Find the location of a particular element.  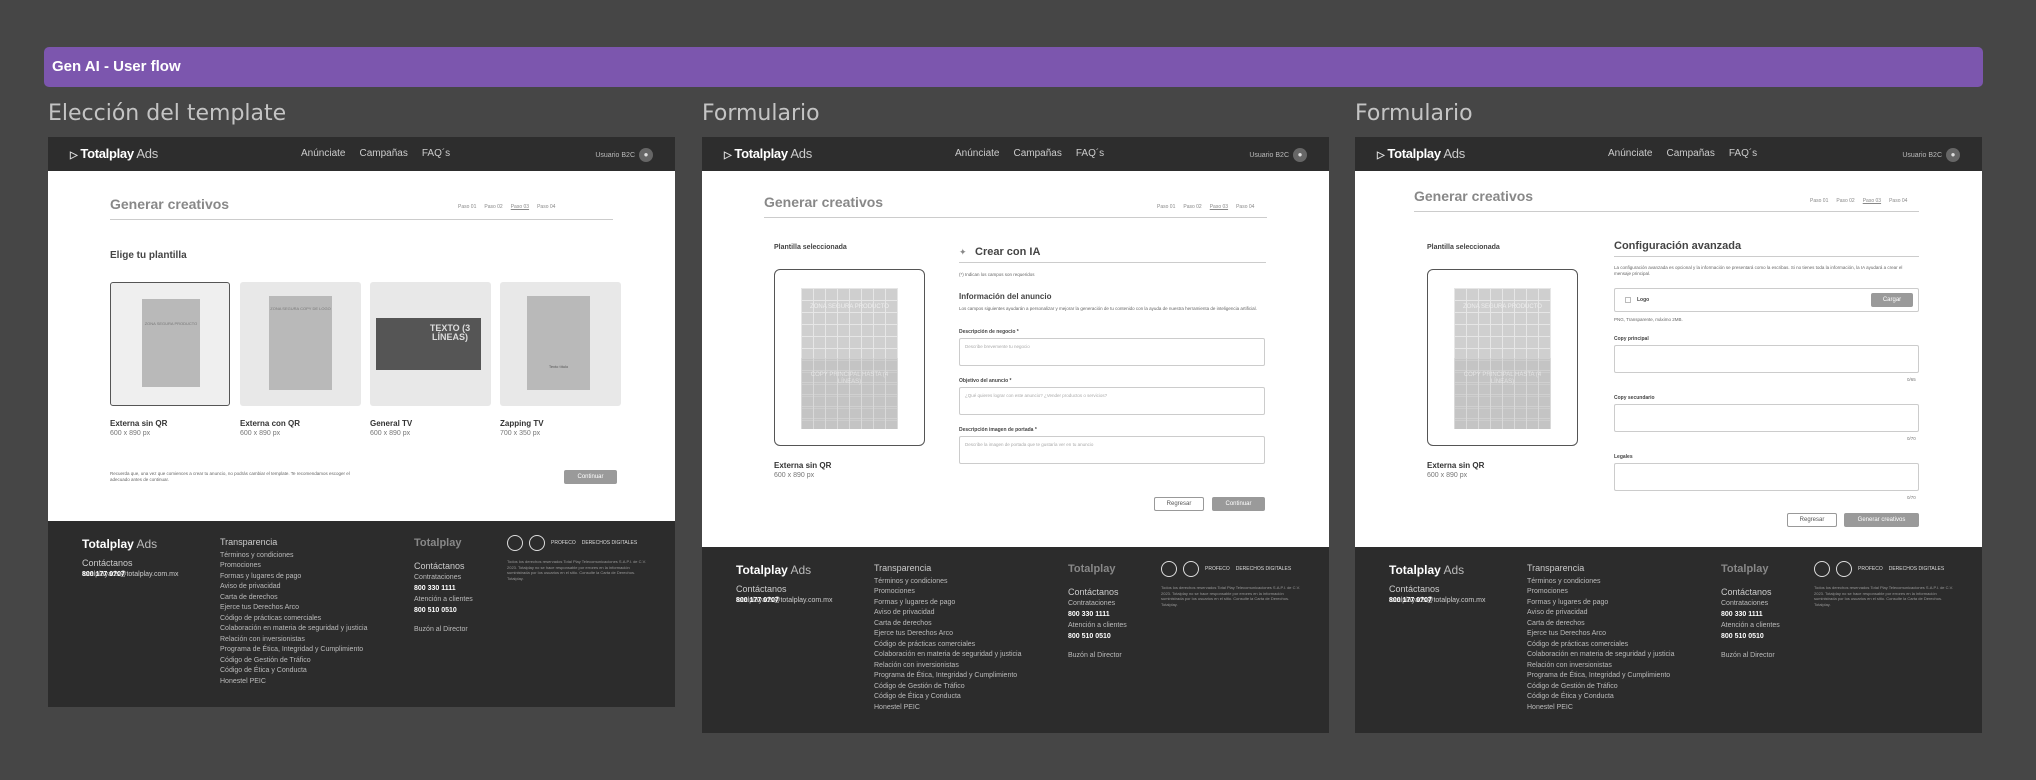

sparkle-icon: ✦ is located at coordinates (963, 252).